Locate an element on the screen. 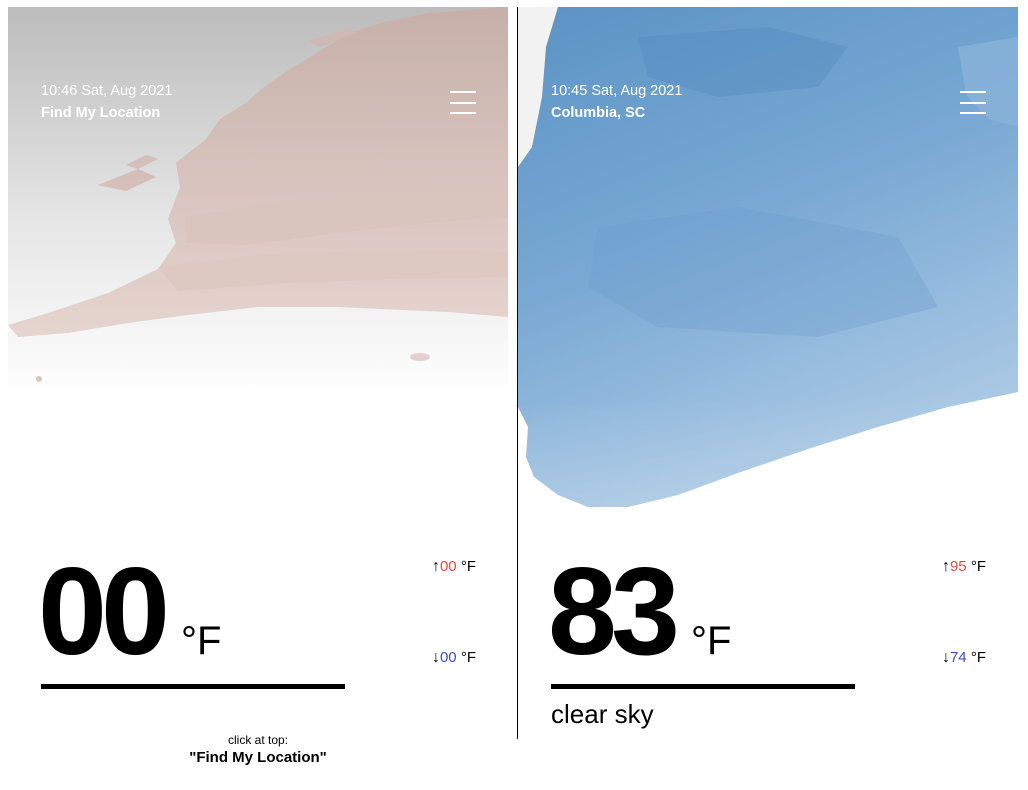 The height and width of the screenshot is (790, 1028). low-value: 74 is located at coordinates (958, 657).